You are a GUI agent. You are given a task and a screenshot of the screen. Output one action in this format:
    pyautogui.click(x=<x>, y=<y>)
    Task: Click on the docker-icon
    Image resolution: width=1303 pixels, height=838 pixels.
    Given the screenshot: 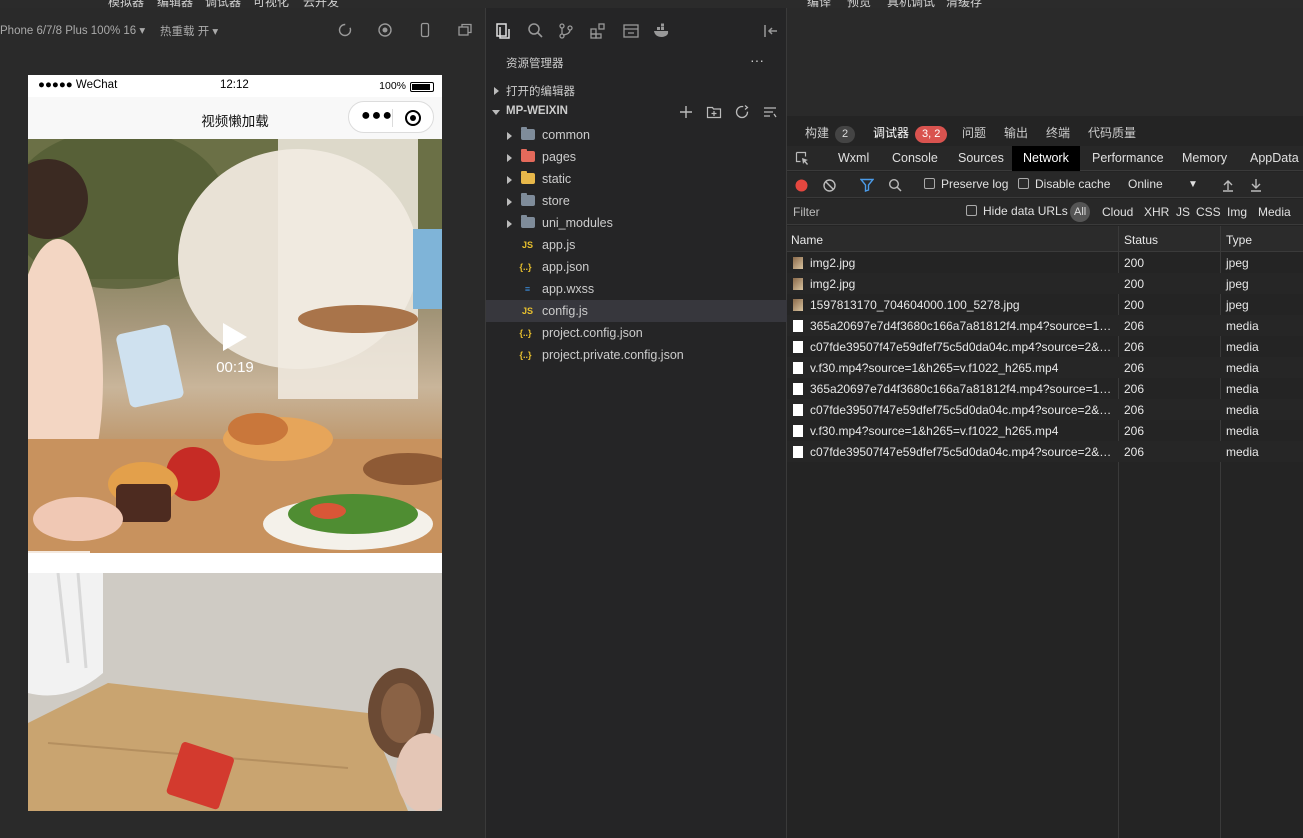 What is the action you would take?
    pyautogui.click(x=662, y=31)
    